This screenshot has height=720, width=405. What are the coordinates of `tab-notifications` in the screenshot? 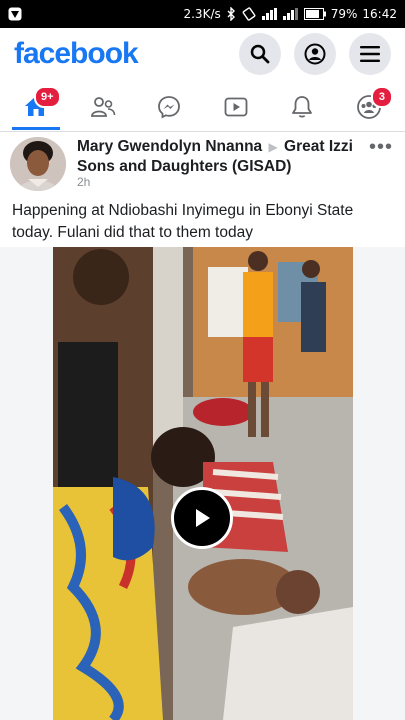 It's located at (302, 107).